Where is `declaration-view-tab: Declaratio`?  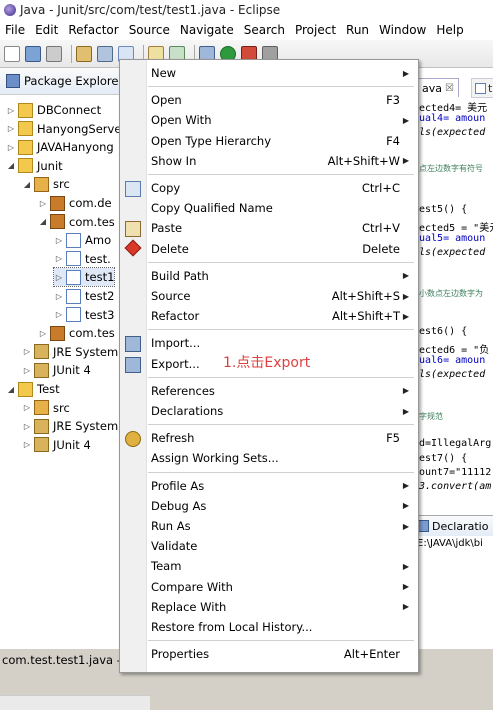 declaration-view-tab: Declaratio is located at coordinates (455, 525).